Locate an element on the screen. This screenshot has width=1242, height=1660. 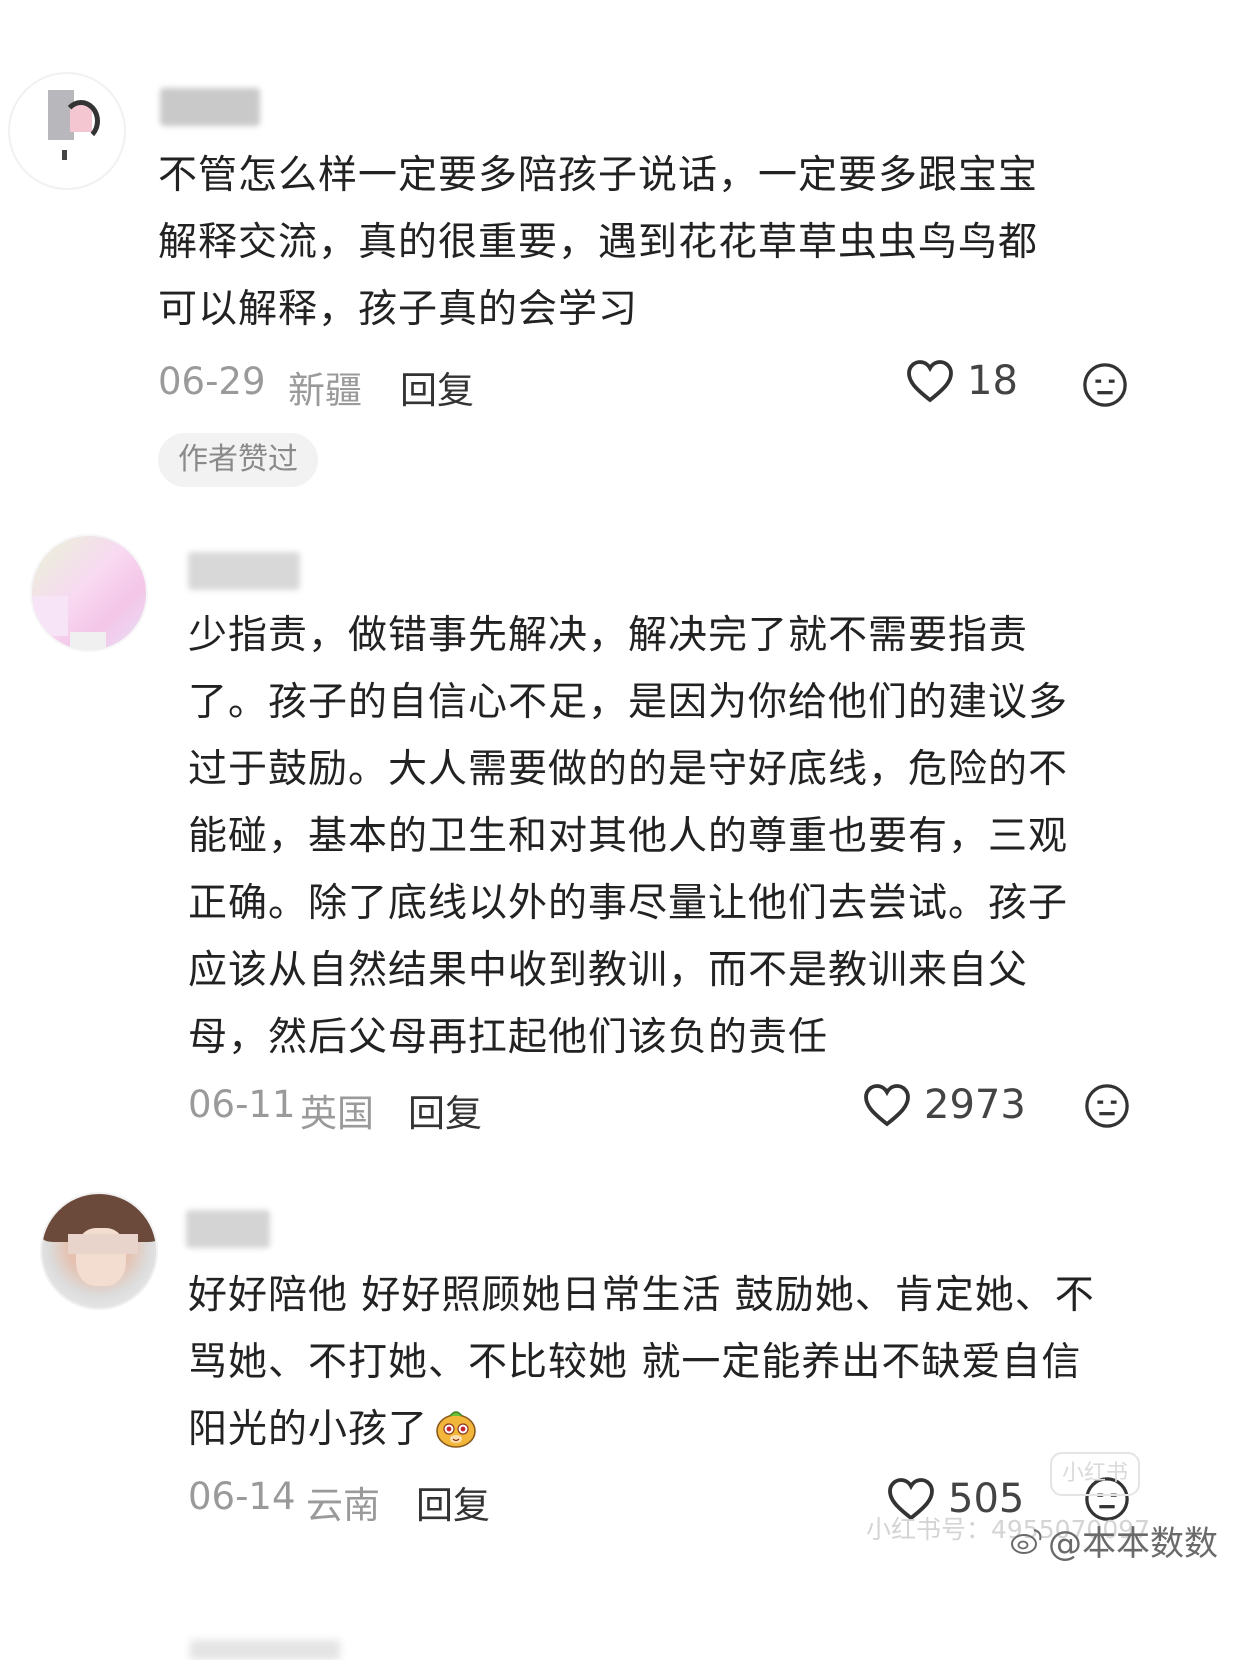
next-comment-username-blurred is located at coordinates (265, 1650).